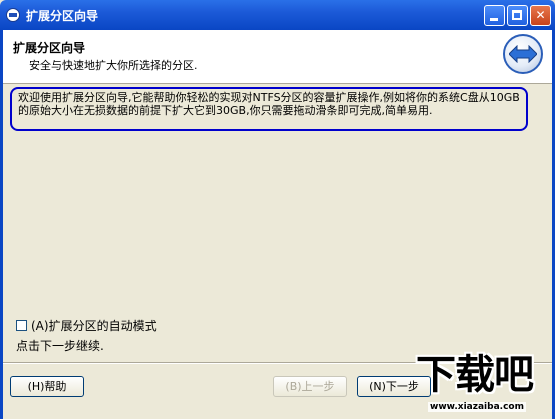  I want to click on resize-arrows-icon, so click(523, 54).